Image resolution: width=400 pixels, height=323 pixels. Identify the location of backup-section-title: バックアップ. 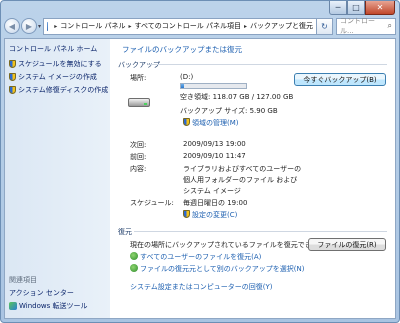
(139, 65).